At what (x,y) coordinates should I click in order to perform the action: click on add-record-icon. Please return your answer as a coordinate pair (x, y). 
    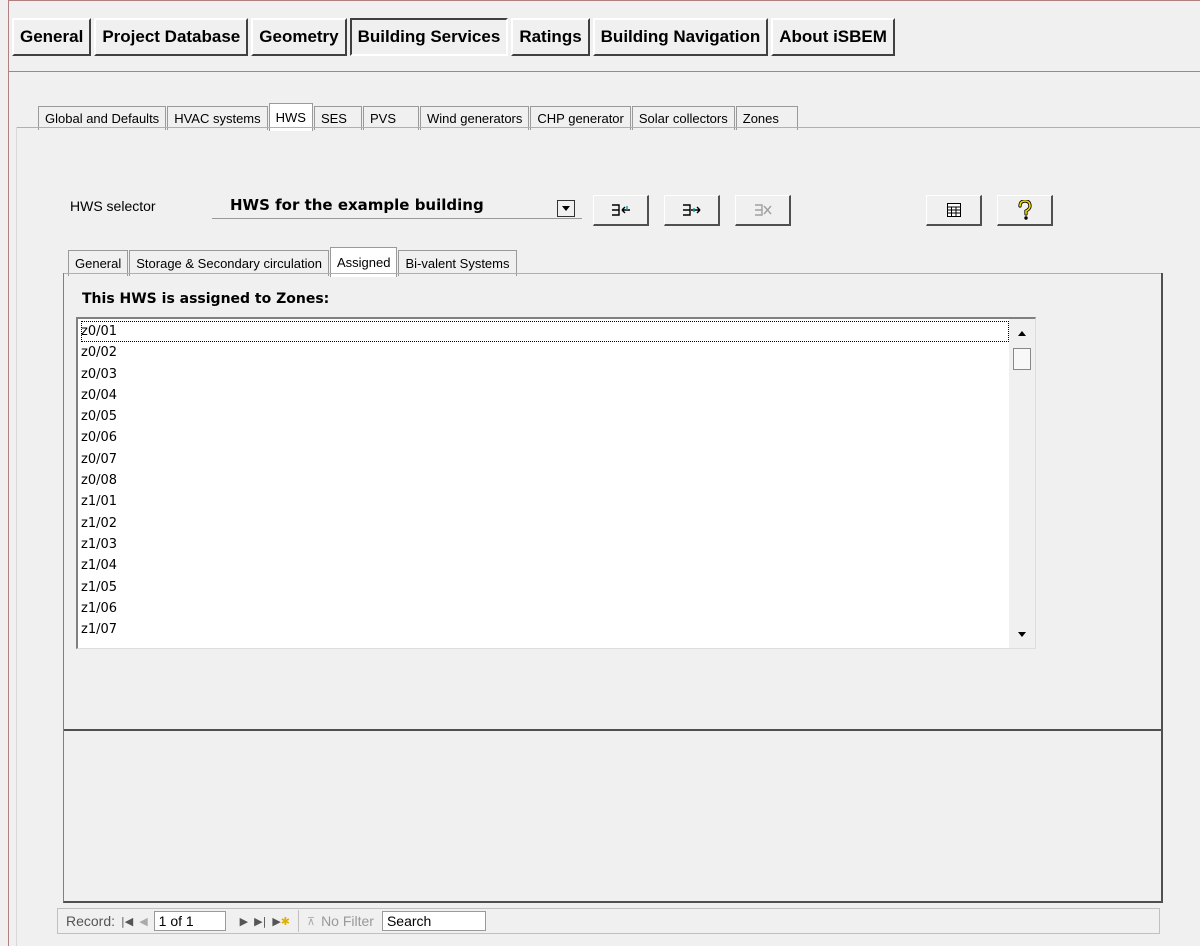
    Looking at the image, I should click on (620, 210).